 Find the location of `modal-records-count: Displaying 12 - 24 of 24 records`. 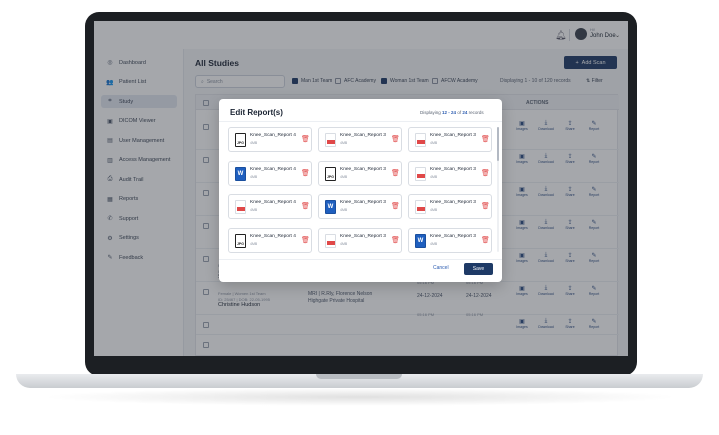

modal-records-count: Displaying 12 - 24 of 24 records is located at coordinates (452, 112).